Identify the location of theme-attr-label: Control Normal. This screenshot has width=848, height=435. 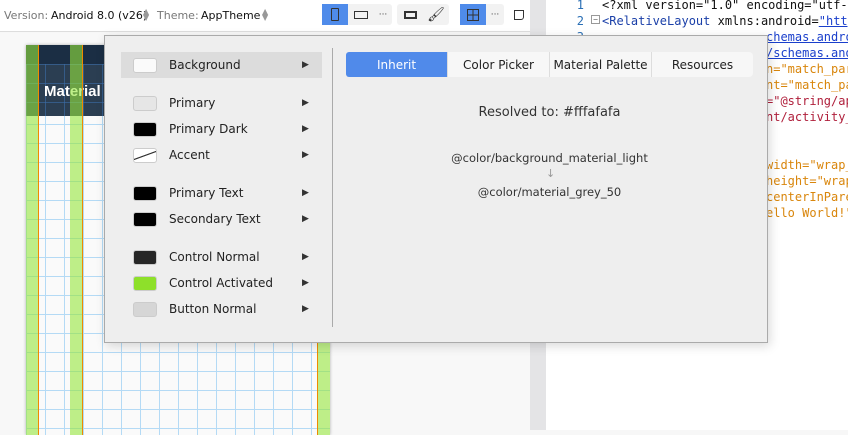
(214, 257).